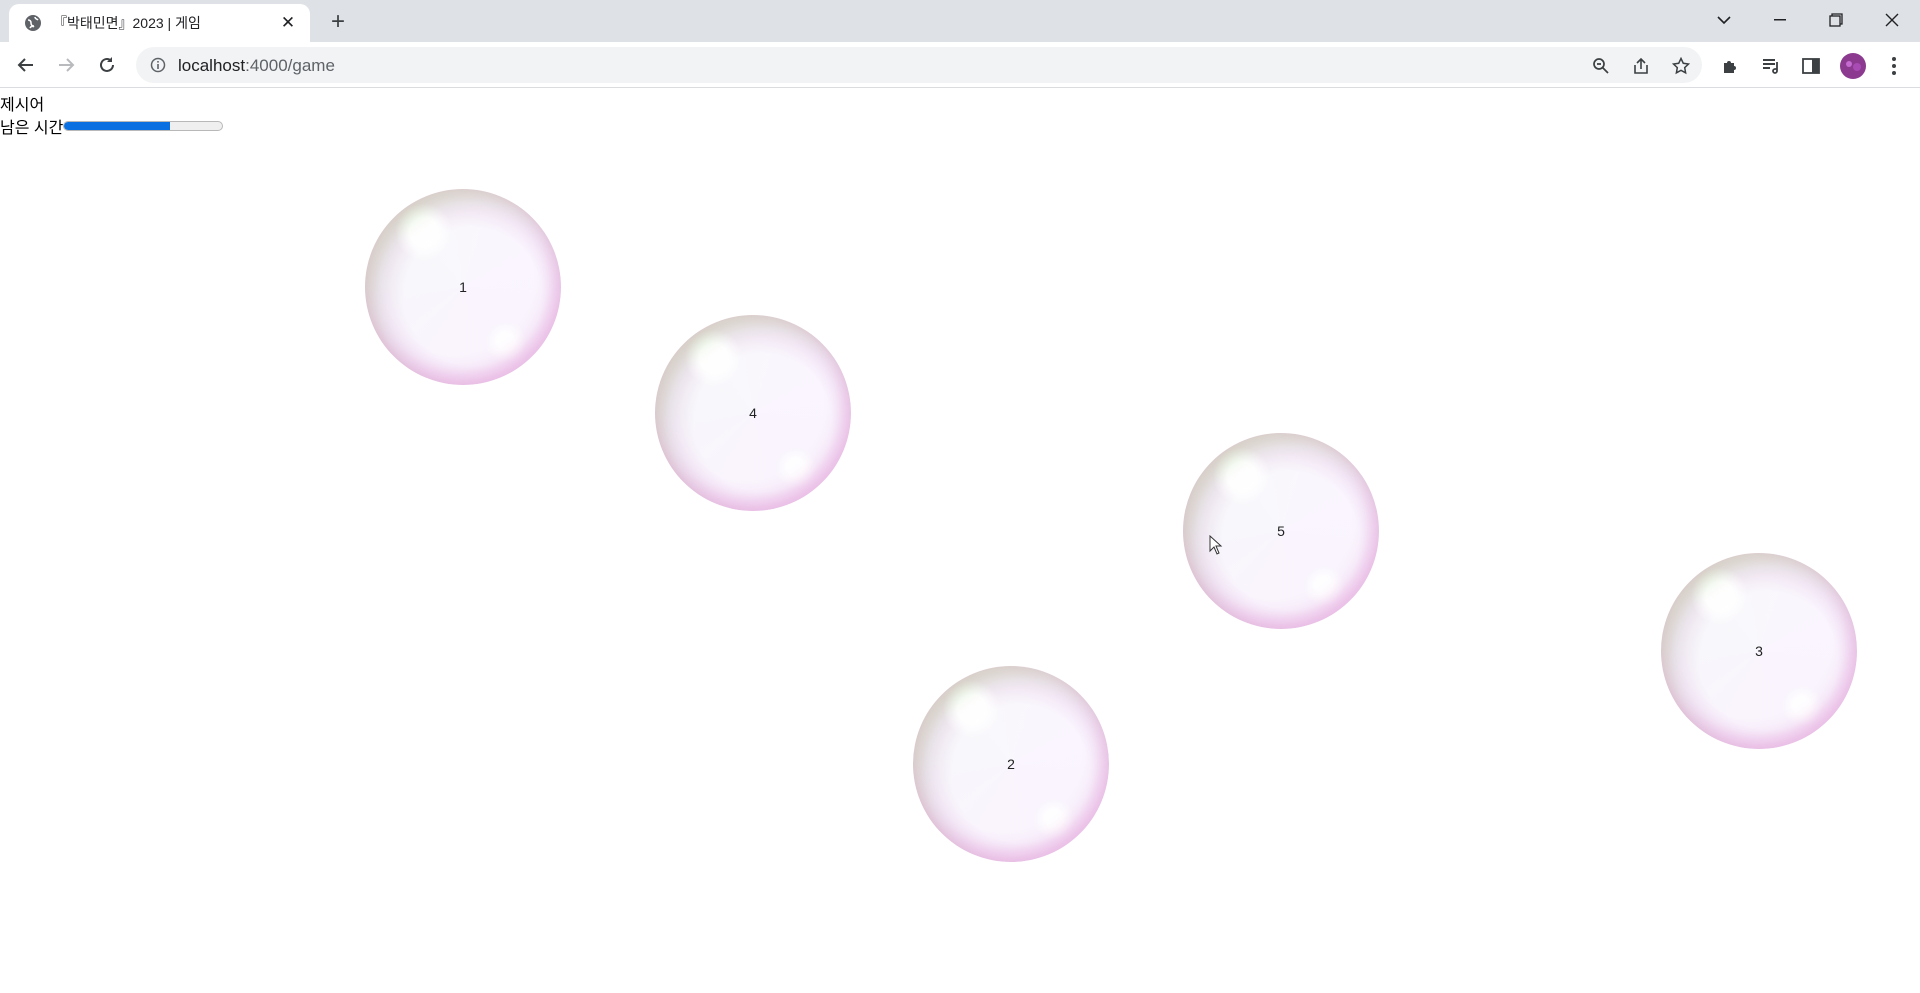 The width and height of the screenshot is (1920, 993). I want to click on bubble-label: 2, so click(1011, 764).